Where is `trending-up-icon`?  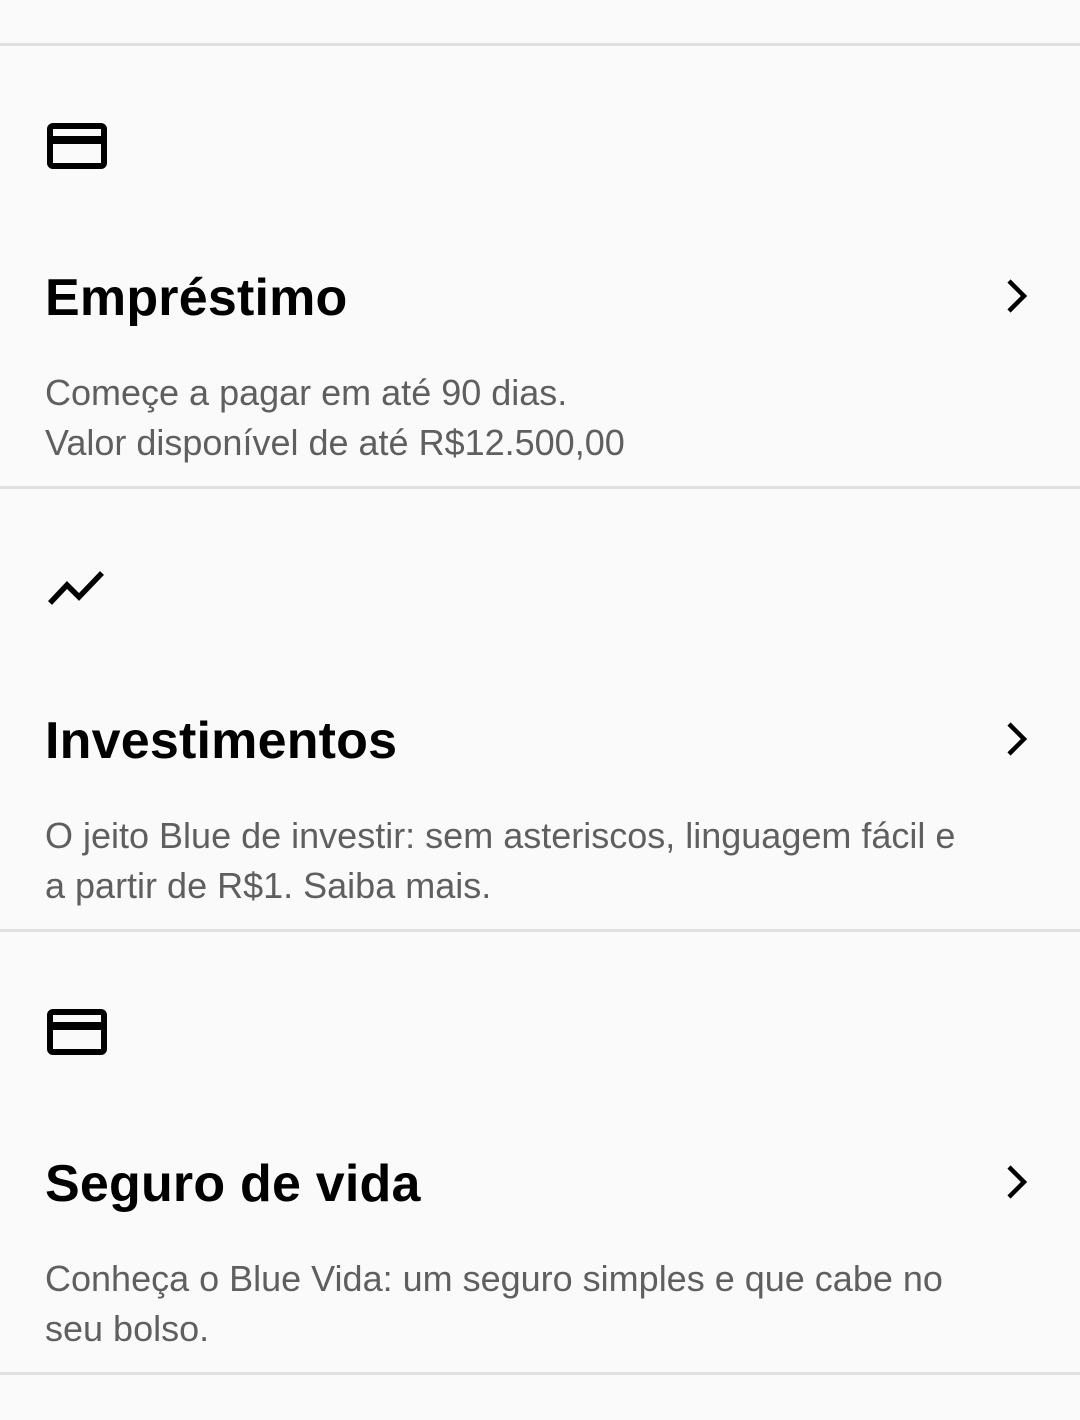
trending-up-icon is located at coordinates (77, 589).